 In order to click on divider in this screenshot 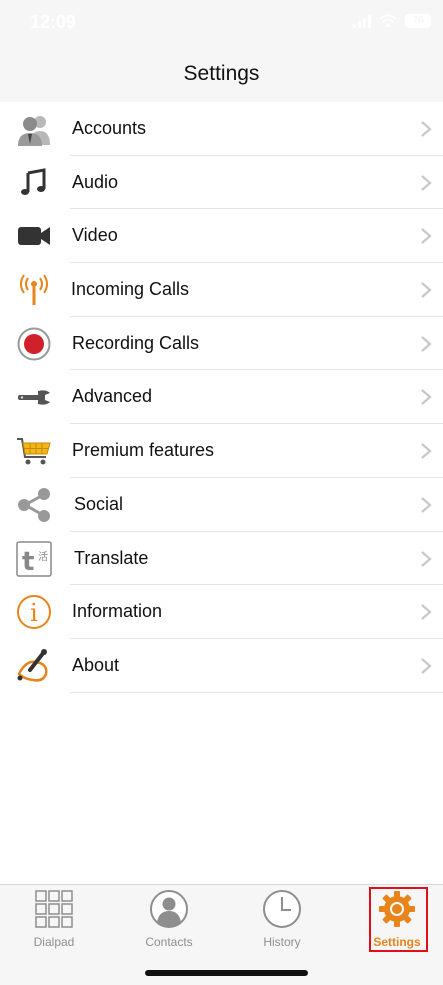, I will do `click(256, 692)`.